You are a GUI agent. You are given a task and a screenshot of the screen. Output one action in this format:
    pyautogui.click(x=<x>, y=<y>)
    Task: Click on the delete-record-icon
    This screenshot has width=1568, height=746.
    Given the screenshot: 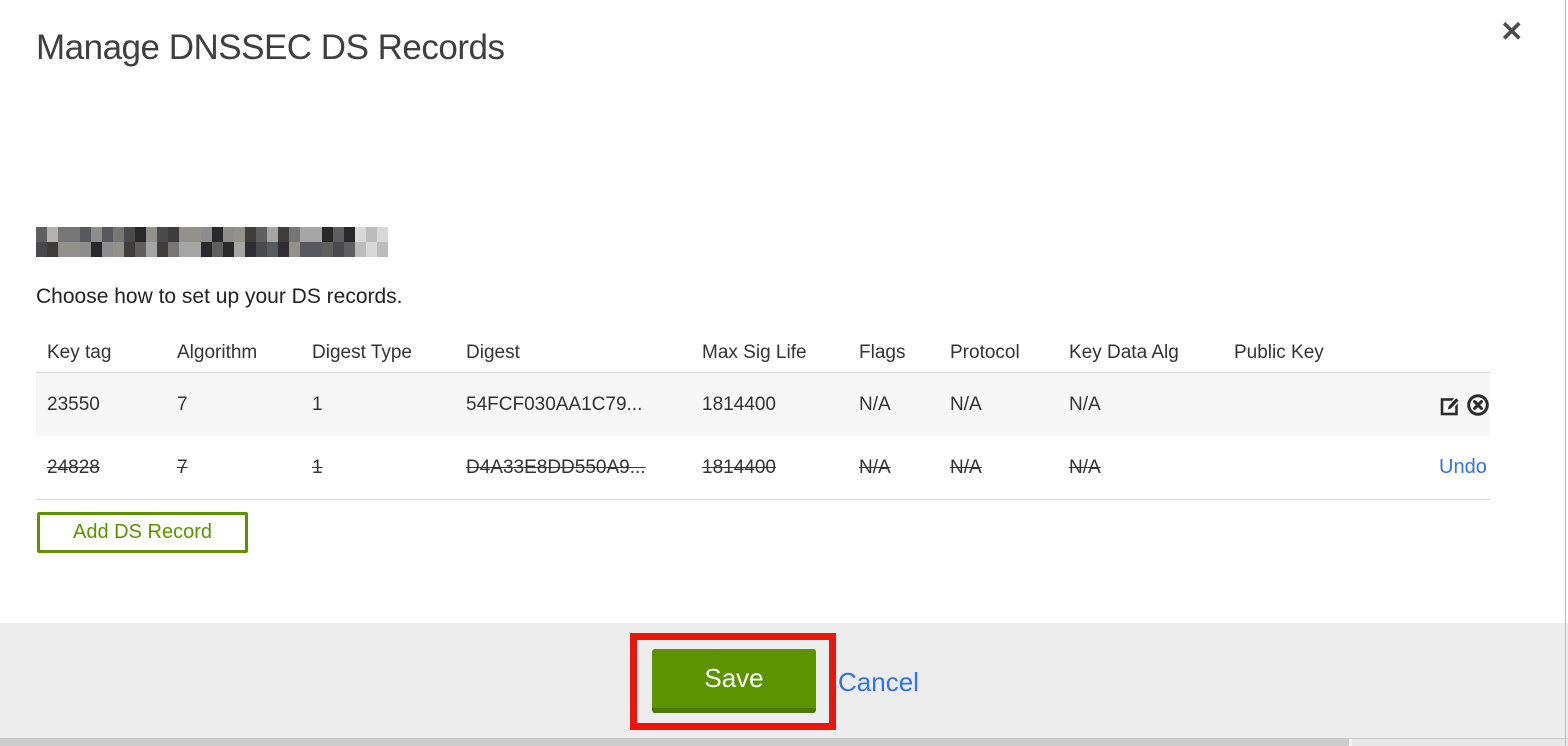 What is the action you would take?
    pyautogui.click(x=1478, y=405)
    